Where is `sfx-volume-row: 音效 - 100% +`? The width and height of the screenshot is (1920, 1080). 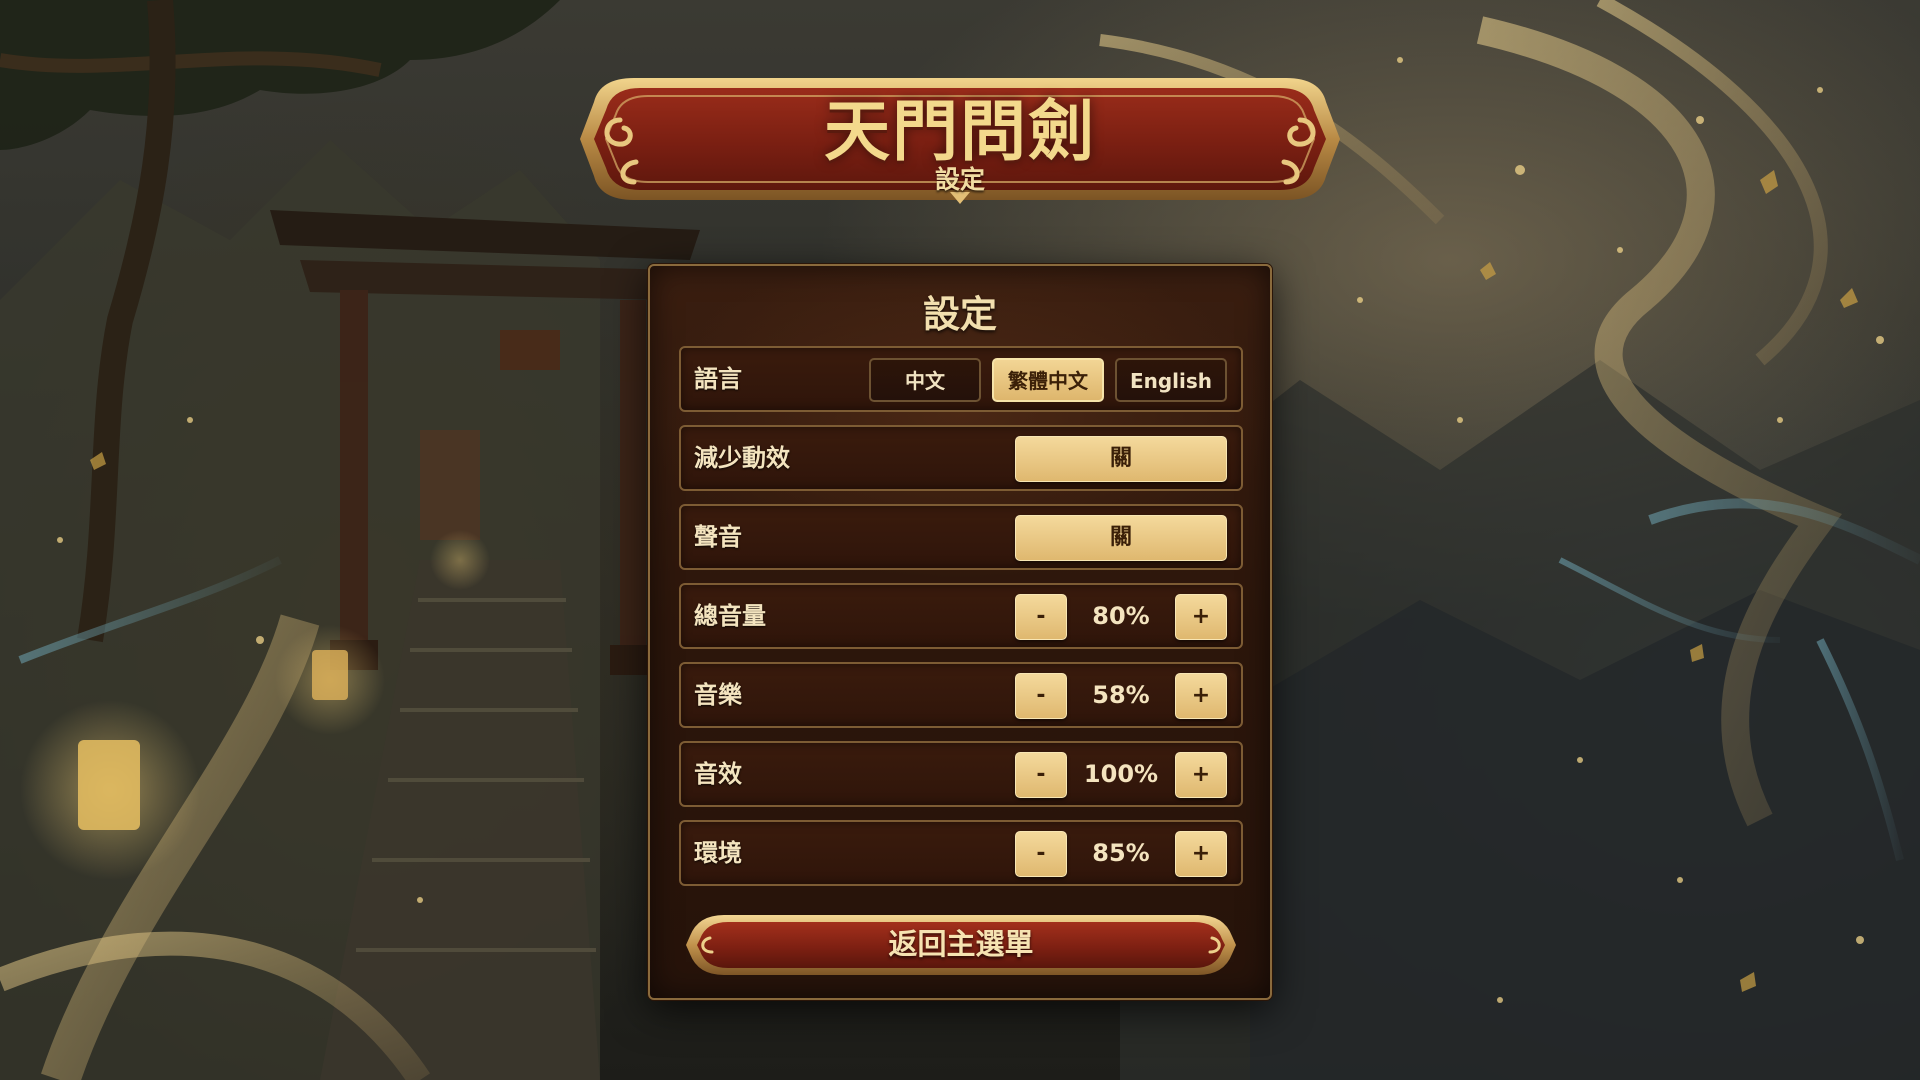 sfx-volume-row: 音效 - 100% + is located at coordinates (961, 774).